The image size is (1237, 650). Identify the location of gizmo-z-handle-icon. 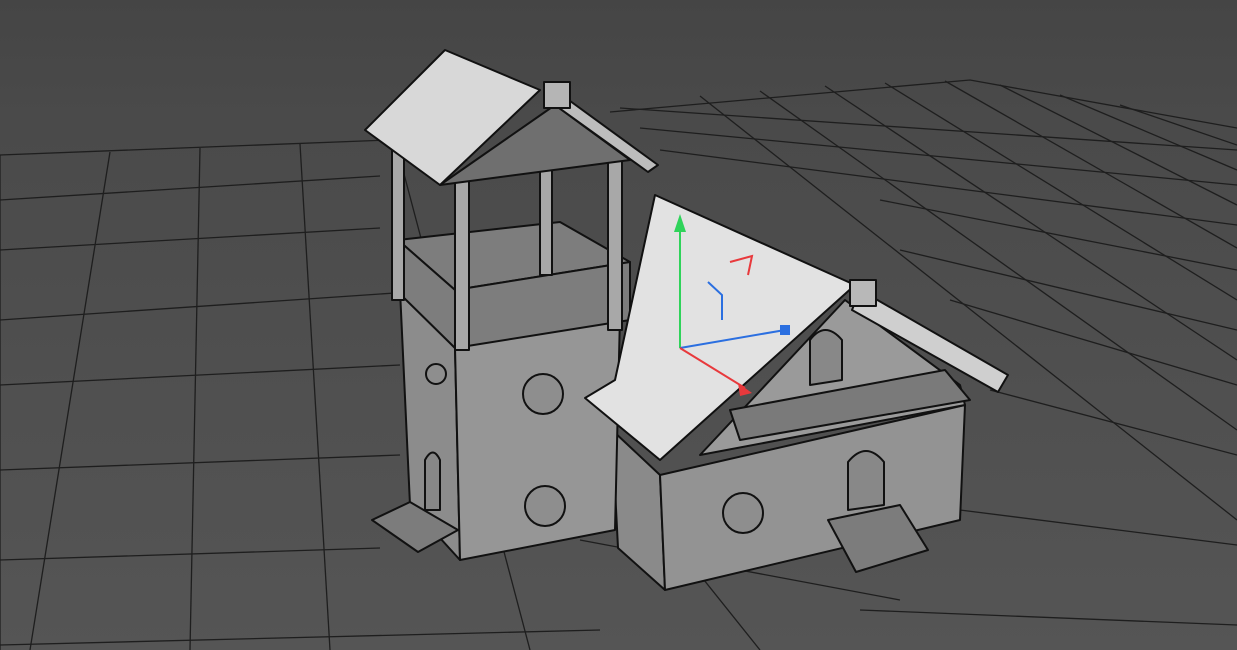
(785, 330).